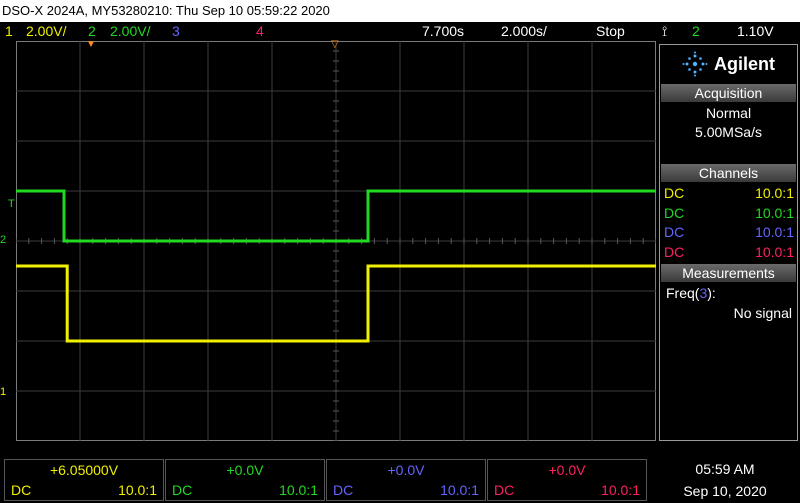 The height and width of the screenshot is (503, 800). Describe the element at coordinates (46, 31) in the screenshot. I see `ch1-scale: 2.00V/` at that location.